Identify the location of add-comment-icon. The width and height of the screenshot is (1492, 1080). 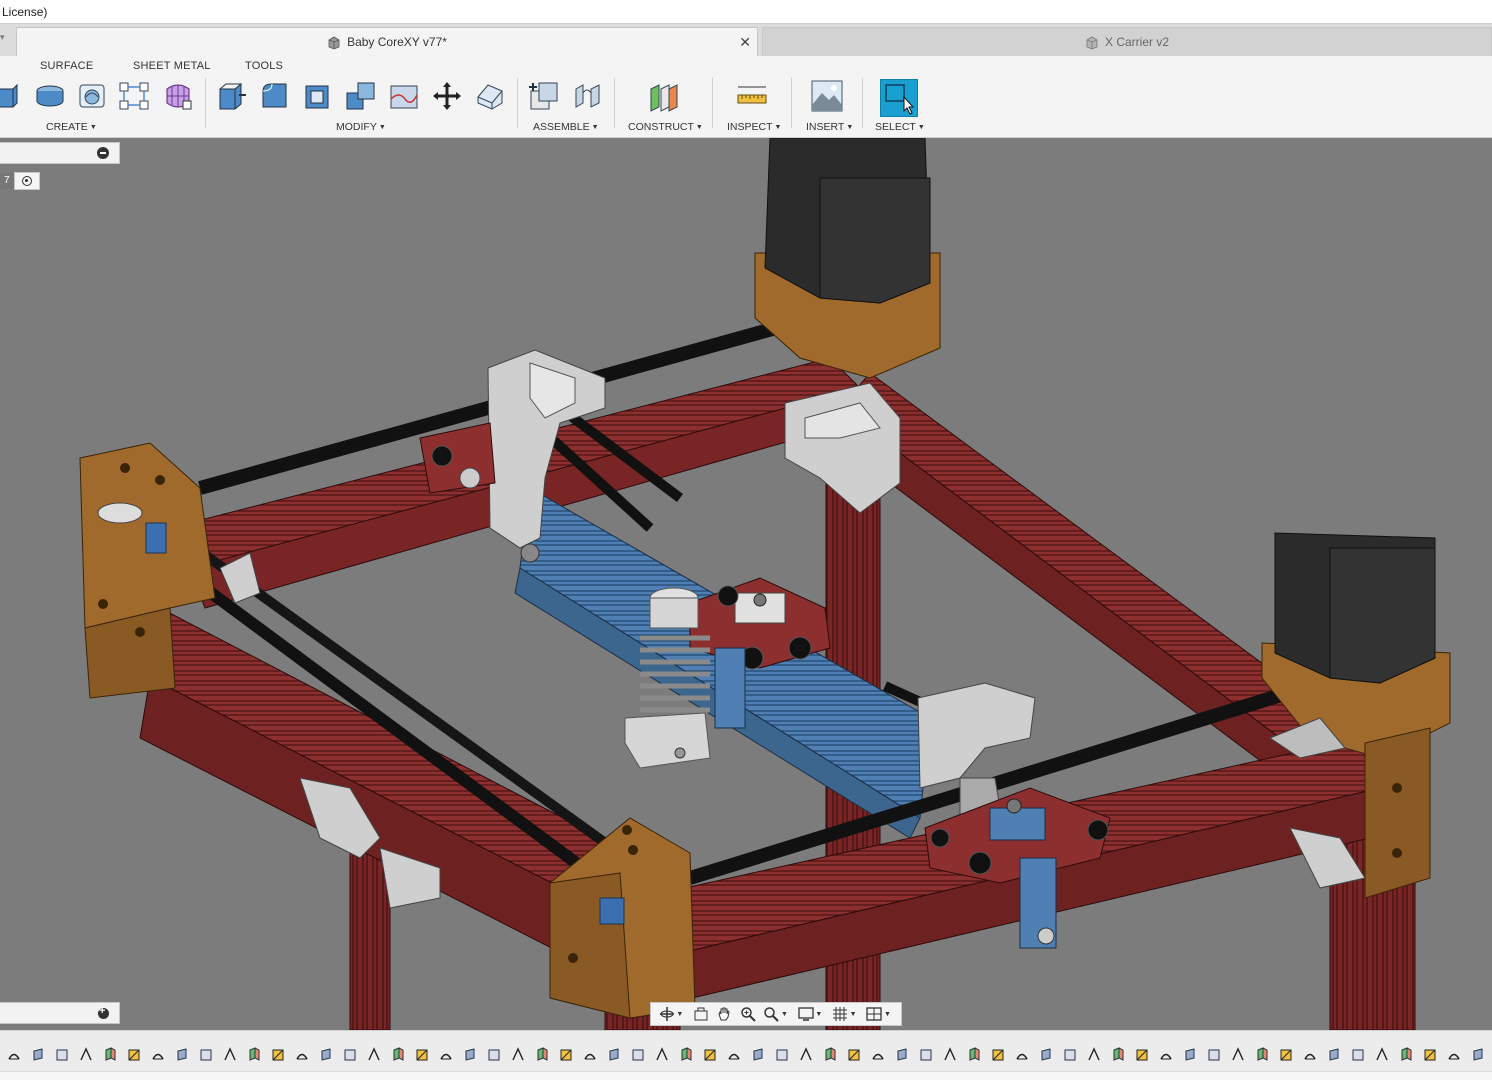
(103, 1012).